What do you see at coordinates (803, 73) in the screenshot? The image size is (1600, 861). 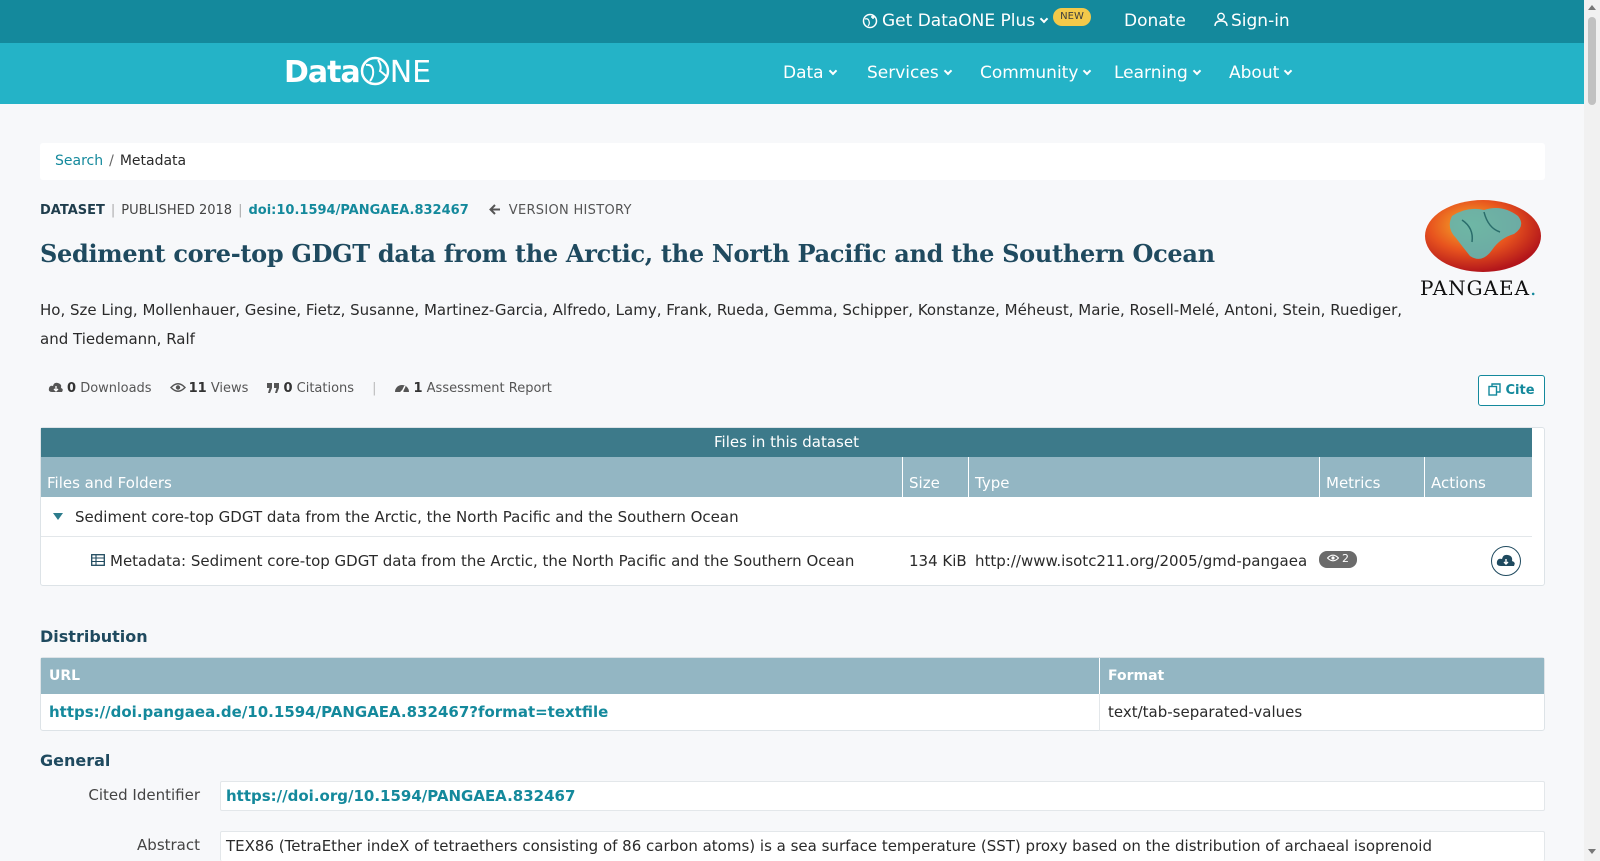 I see `nav-data-label: Data` at bounding box center [803, 73].